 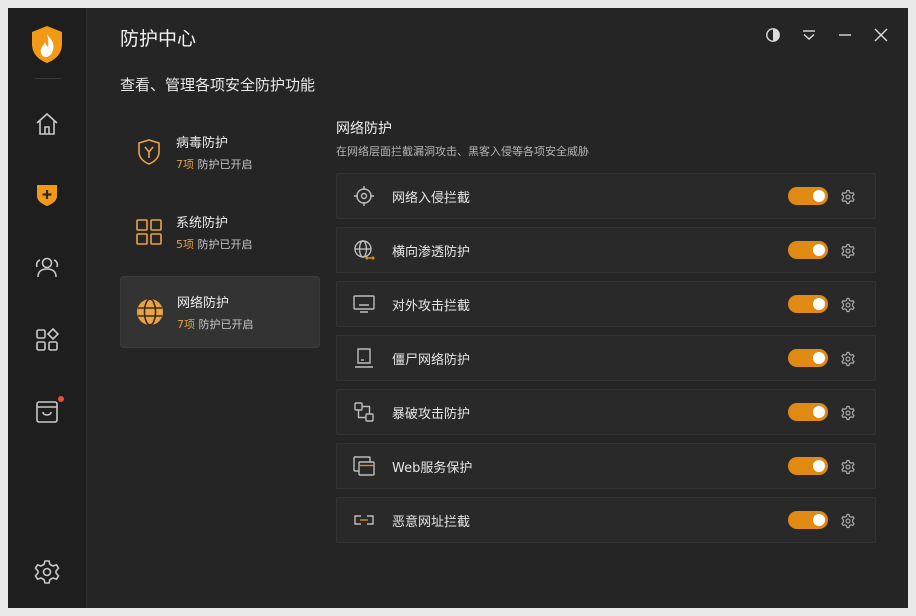 What do you see at coordinates (158, 39) in the screenshot?
I see `window-title: 防护中心` at bounding box center [158, 39].